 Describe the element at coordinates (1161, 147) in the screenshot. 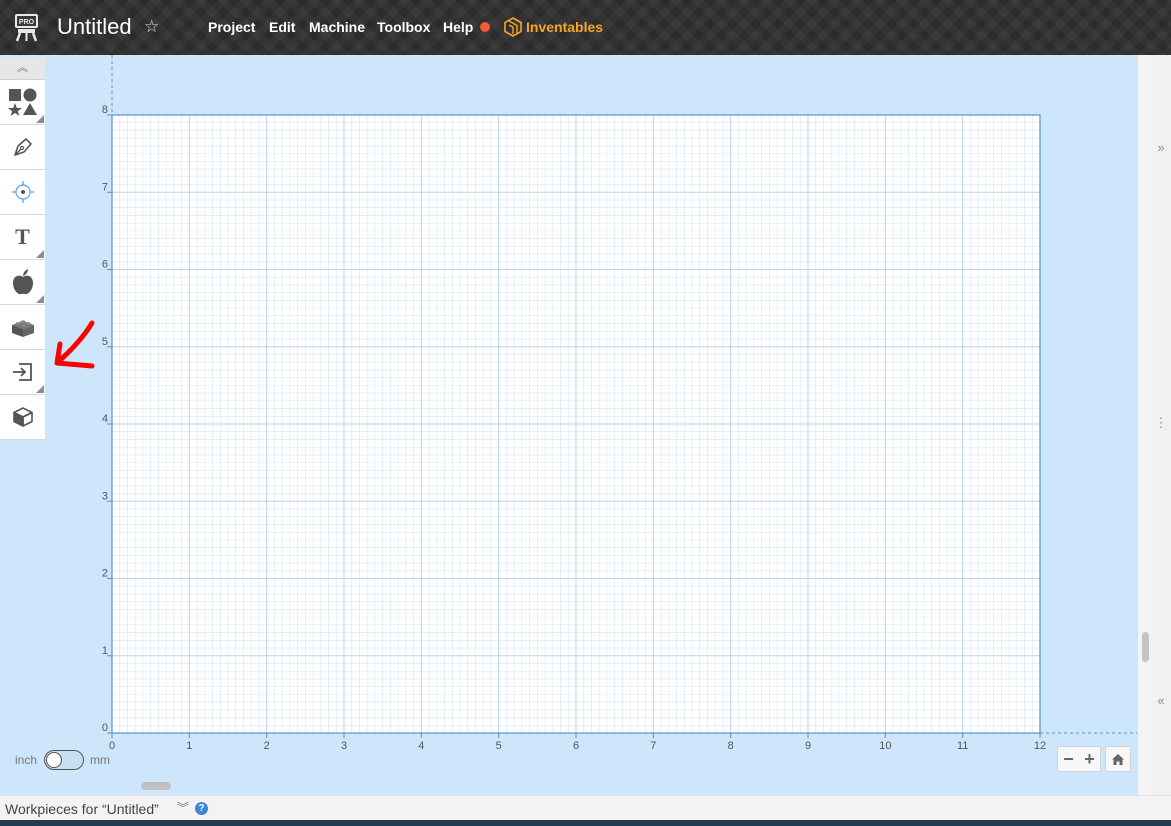

I see `double-chevron-right-icon: »` at that location.